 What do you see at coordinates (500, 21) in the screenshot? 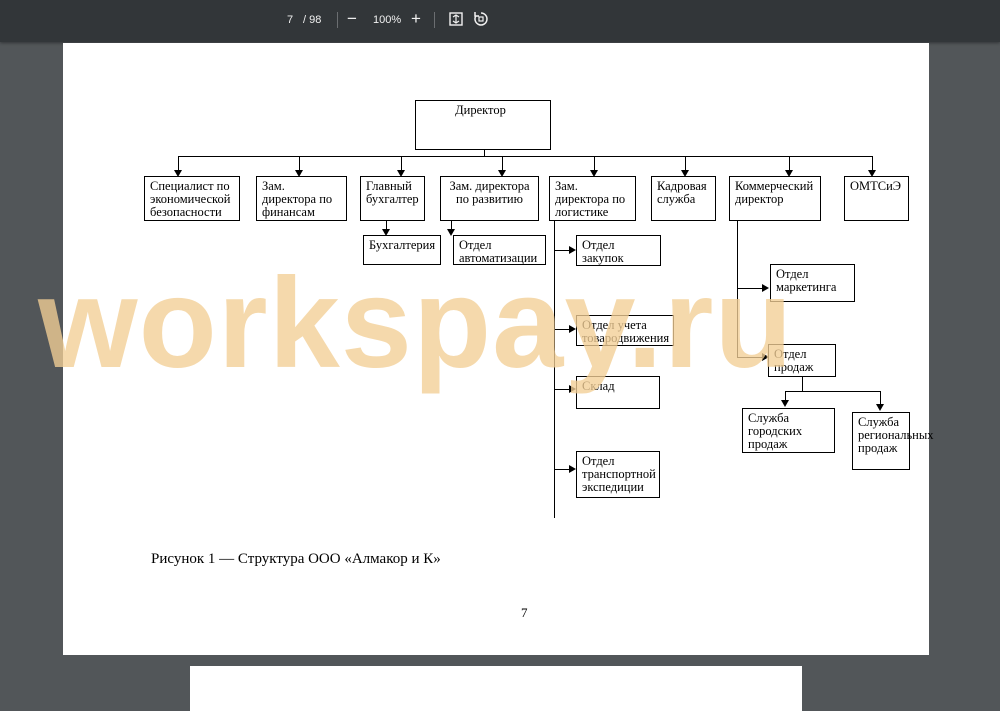
I see `pdf-toolbar: 7 / 98 − 100% +` at bounding box center [500, 21].